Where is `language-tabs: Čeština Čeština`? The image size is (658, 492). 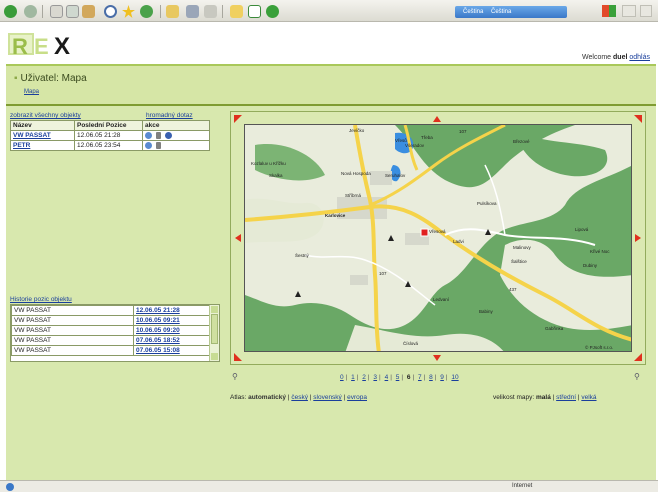
language-tabs: Čeština Čeština is located at coordinates (511, 12).